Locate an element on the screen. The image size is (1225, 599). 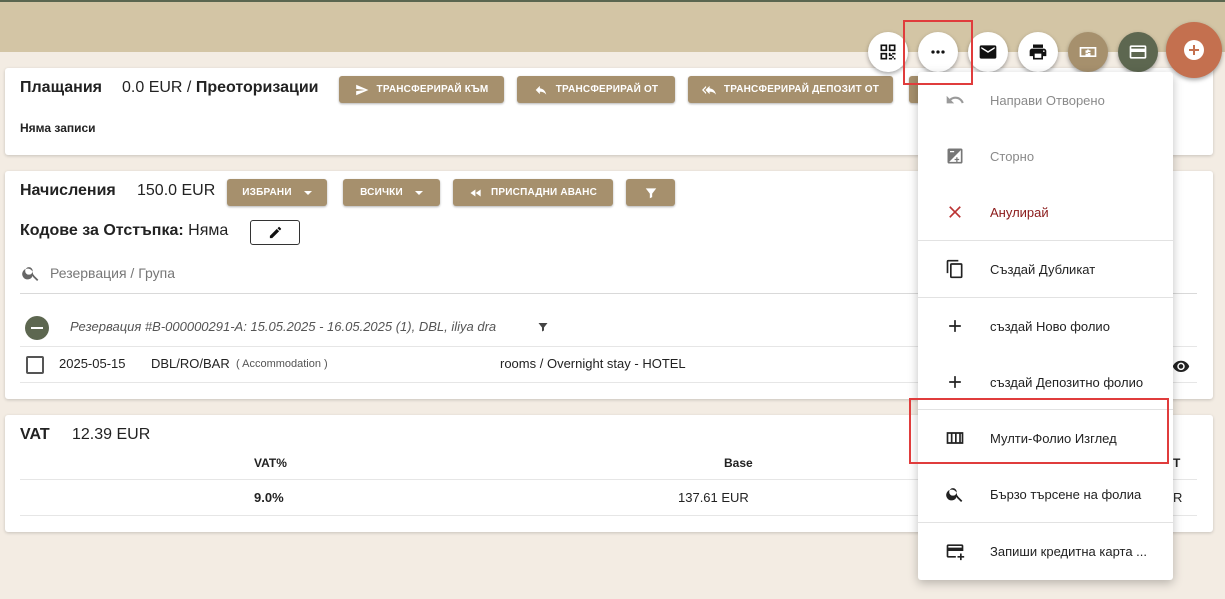
collapse-group-button is located at coordinates (37, 328).